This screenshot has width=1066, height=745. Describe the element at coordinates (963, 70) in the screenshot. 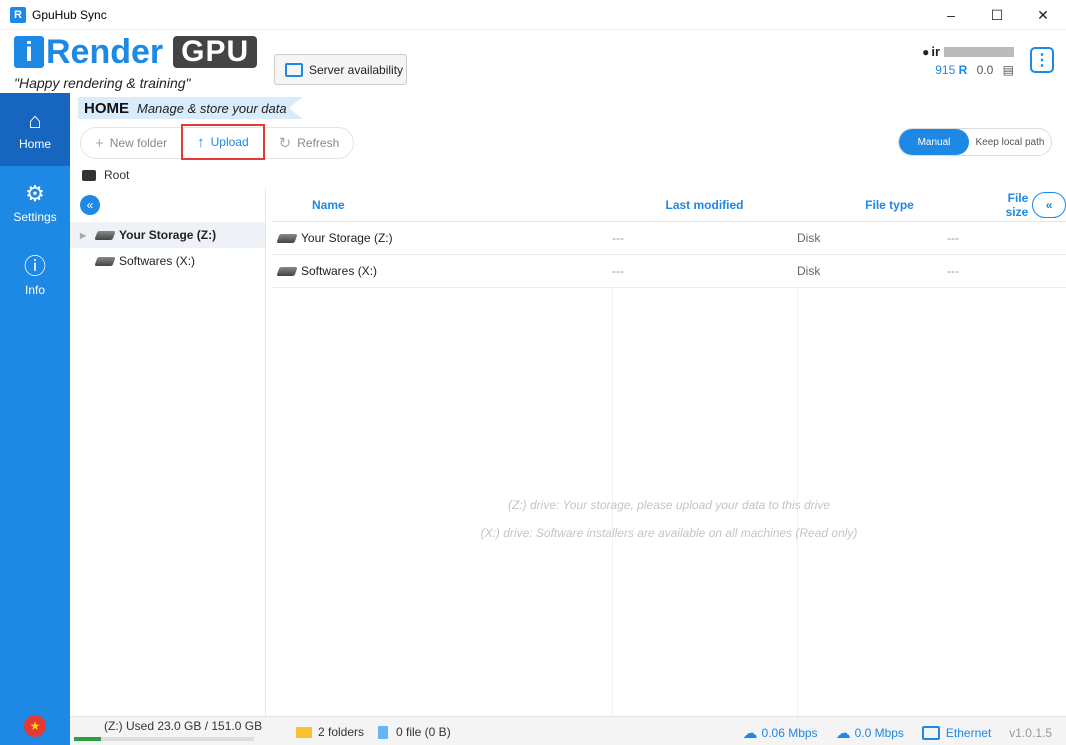

I see `credit-symbol: R` at that location.